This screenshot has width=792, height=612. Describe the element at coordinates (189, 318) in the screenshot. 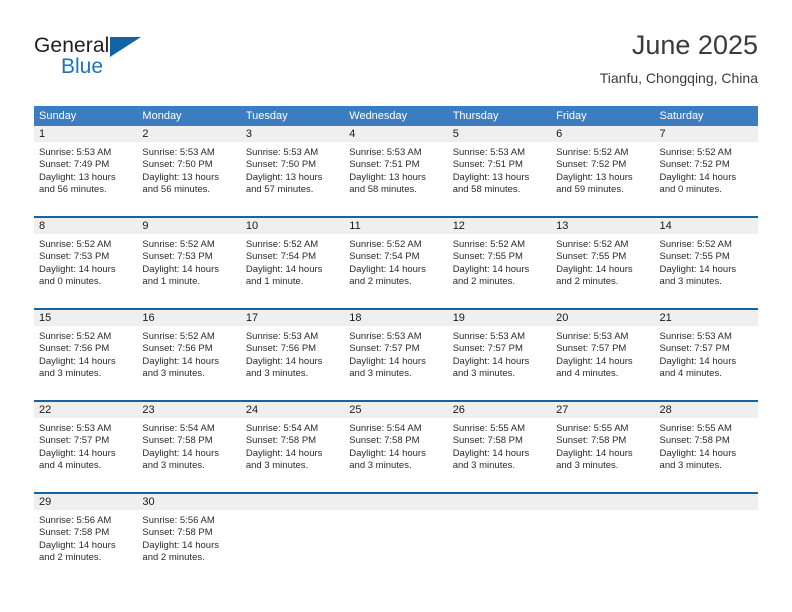

I see `day-number: 16` at that location.